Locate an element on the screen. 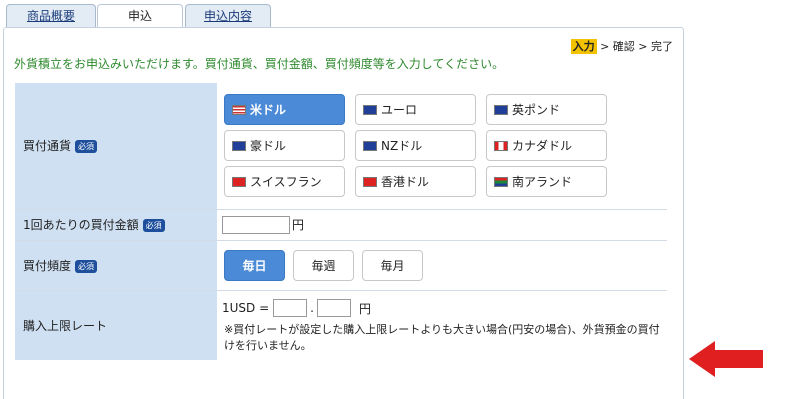 The width and height of the screenshot is (797, 399). currency-label: ユーロ is located at coordinates (399, 110).